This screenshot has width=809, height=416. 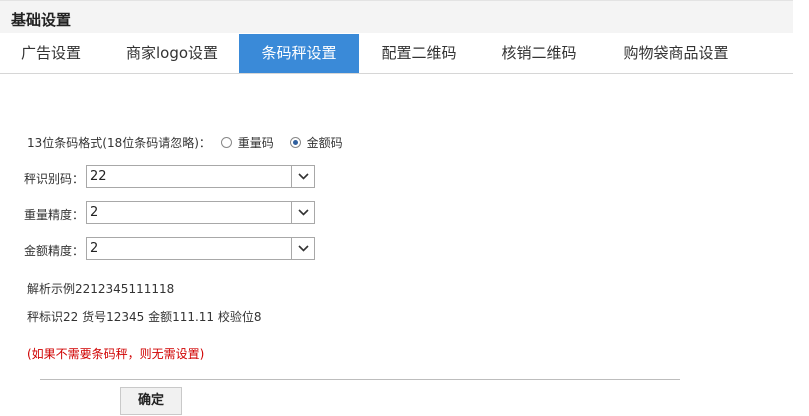 What do you see at coordinates (94, 212) in the screenshot?
I see `weight-precision-value: 2` at bounding box center [94, 212].